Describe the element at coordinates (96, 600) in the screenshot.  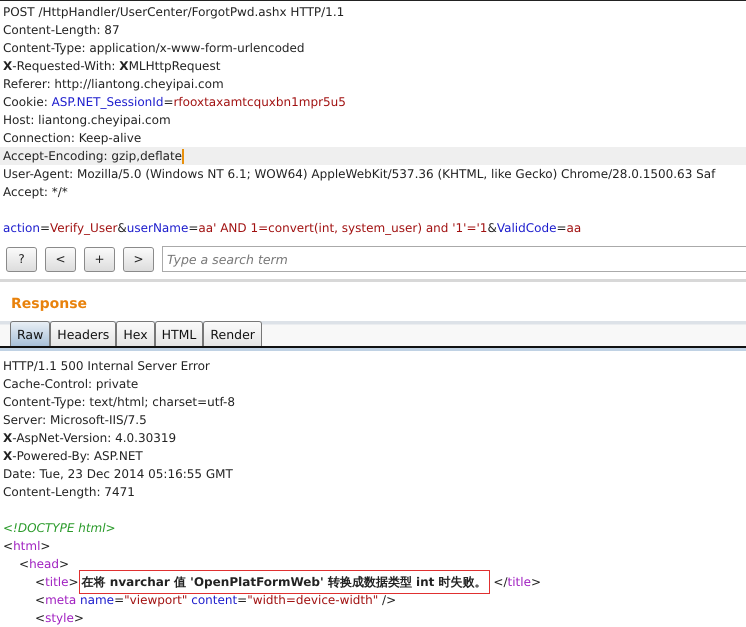
I see `param-name: name` at that location.